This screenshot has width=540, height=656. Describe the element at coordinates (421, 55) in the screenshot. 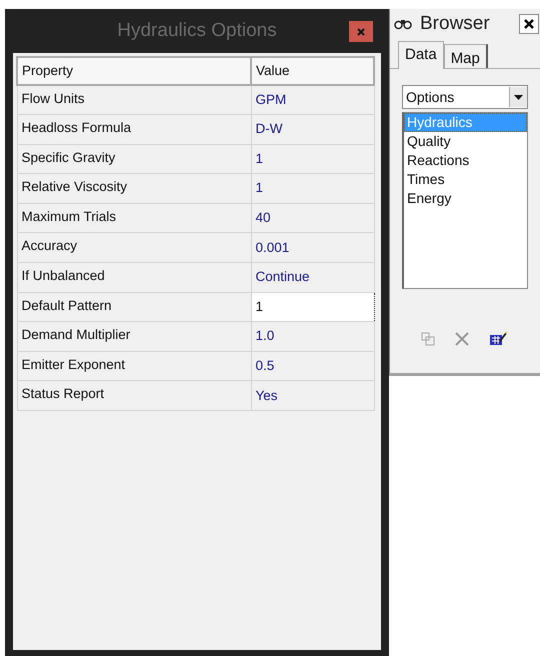

I see `tab: Data` at that location.